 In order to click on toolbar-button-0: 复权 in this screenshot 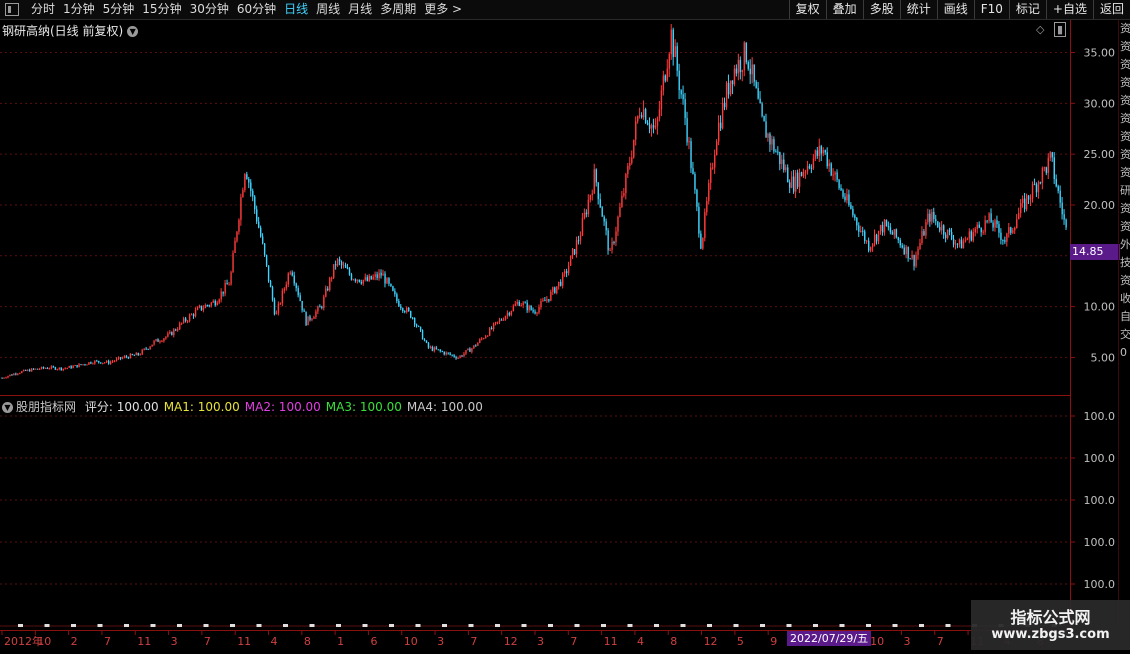, I will do `click(807, 9)`.